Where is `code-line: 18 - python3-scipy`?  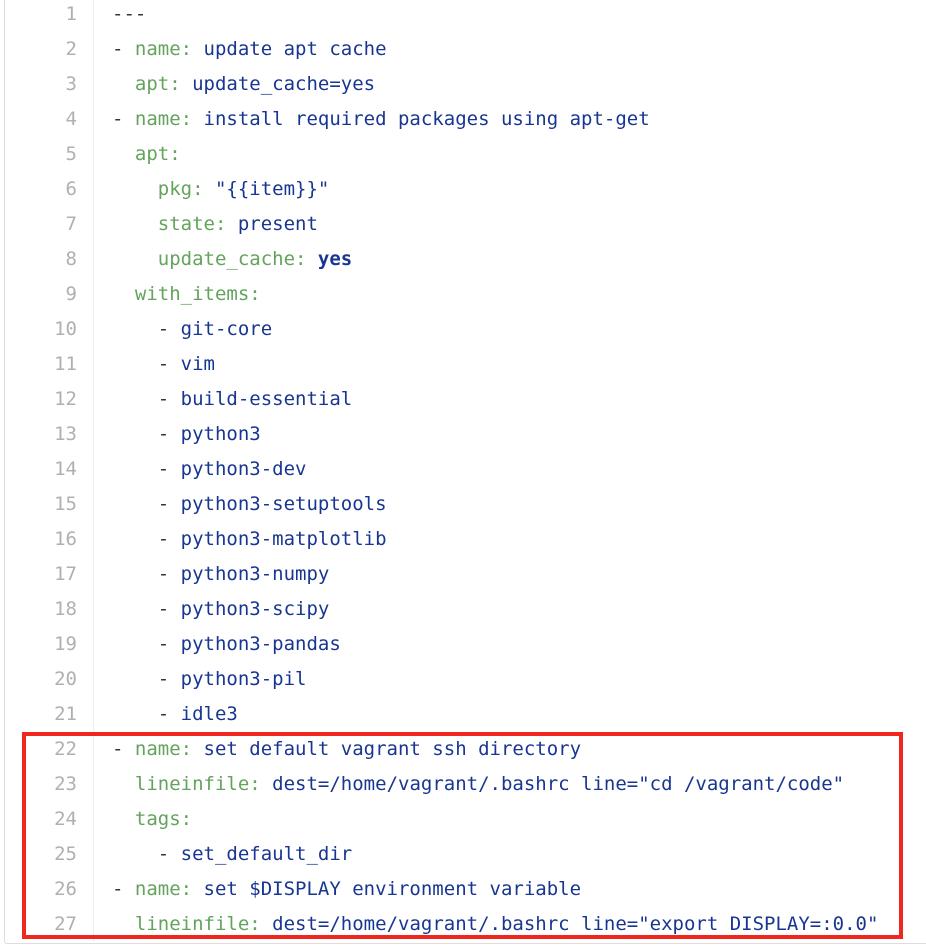
code-line: 18 - python3-scipy is located at coordinates (441, 609).